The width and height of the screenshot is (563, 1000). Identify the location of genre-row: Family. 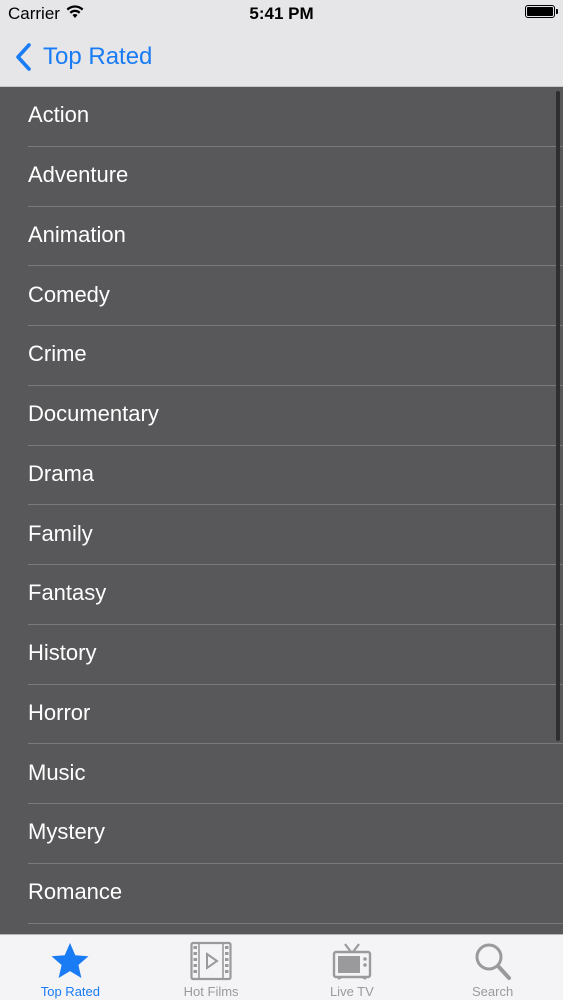
(295, 535).